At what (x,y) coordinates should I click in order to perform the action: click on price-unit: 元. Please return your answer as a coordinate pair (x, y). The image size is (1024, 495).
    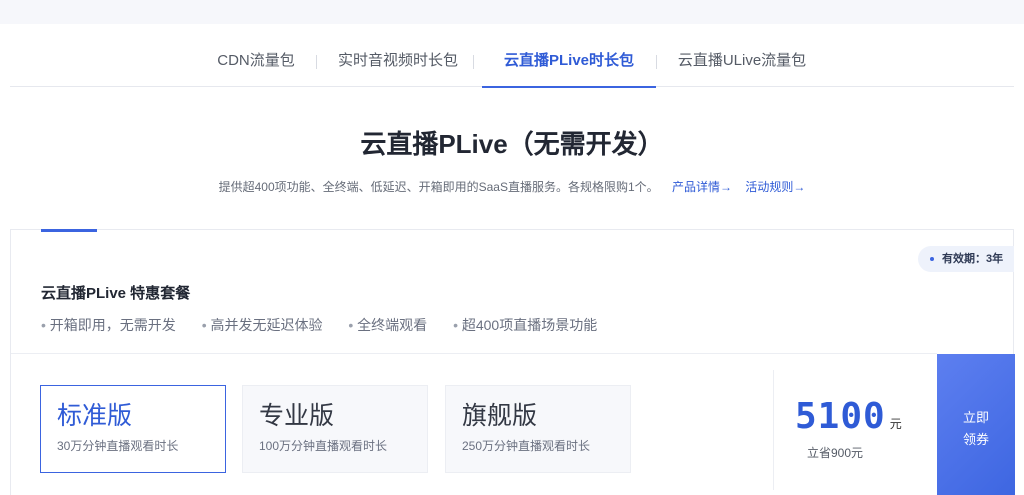
    Looking at the image, I should click on (895, 424).